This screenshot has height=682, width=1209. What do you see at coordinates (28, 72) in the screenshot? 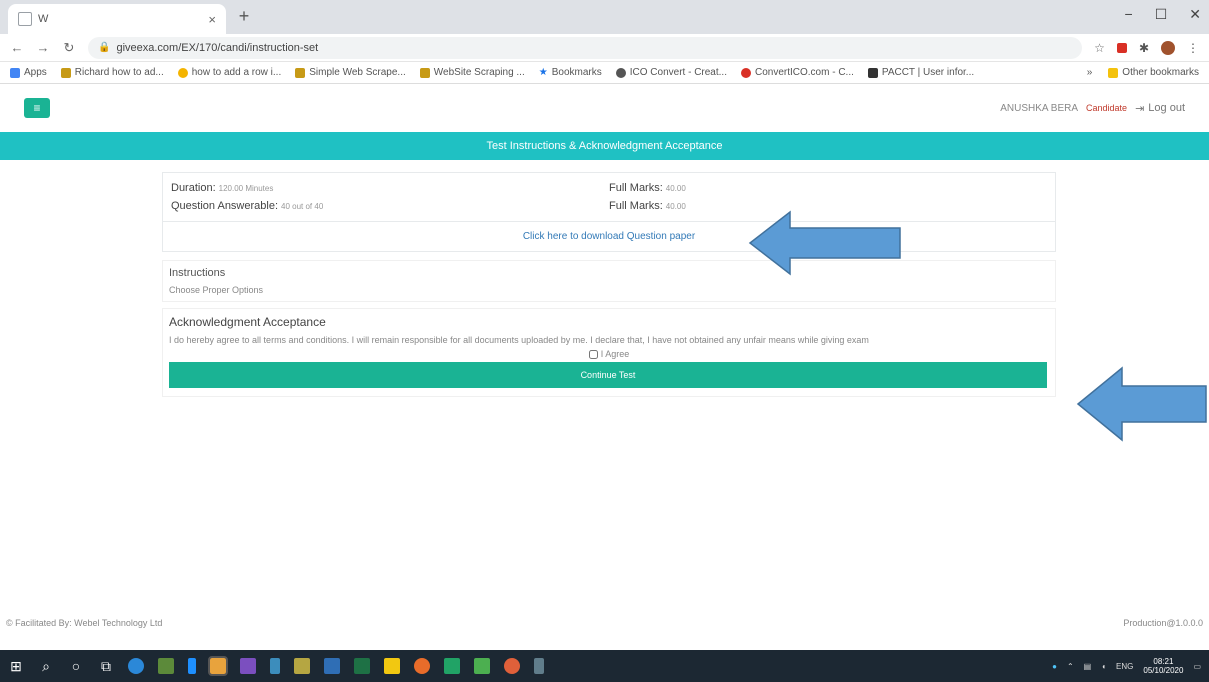
I see `bookmark-item: Apps` at bounding box center [28, 72].